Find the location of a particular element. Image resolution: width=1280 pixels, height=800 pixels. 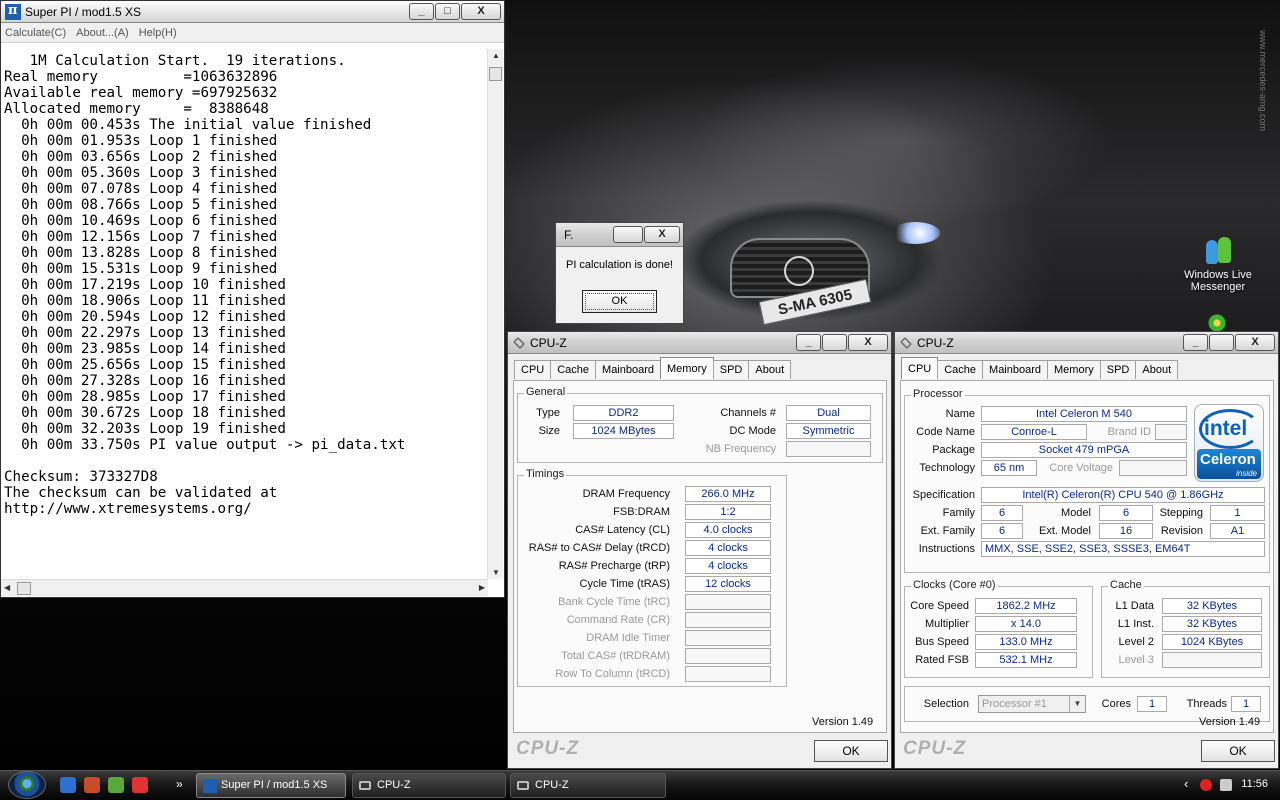

volume-icon is located at coordinates (1226, 785).